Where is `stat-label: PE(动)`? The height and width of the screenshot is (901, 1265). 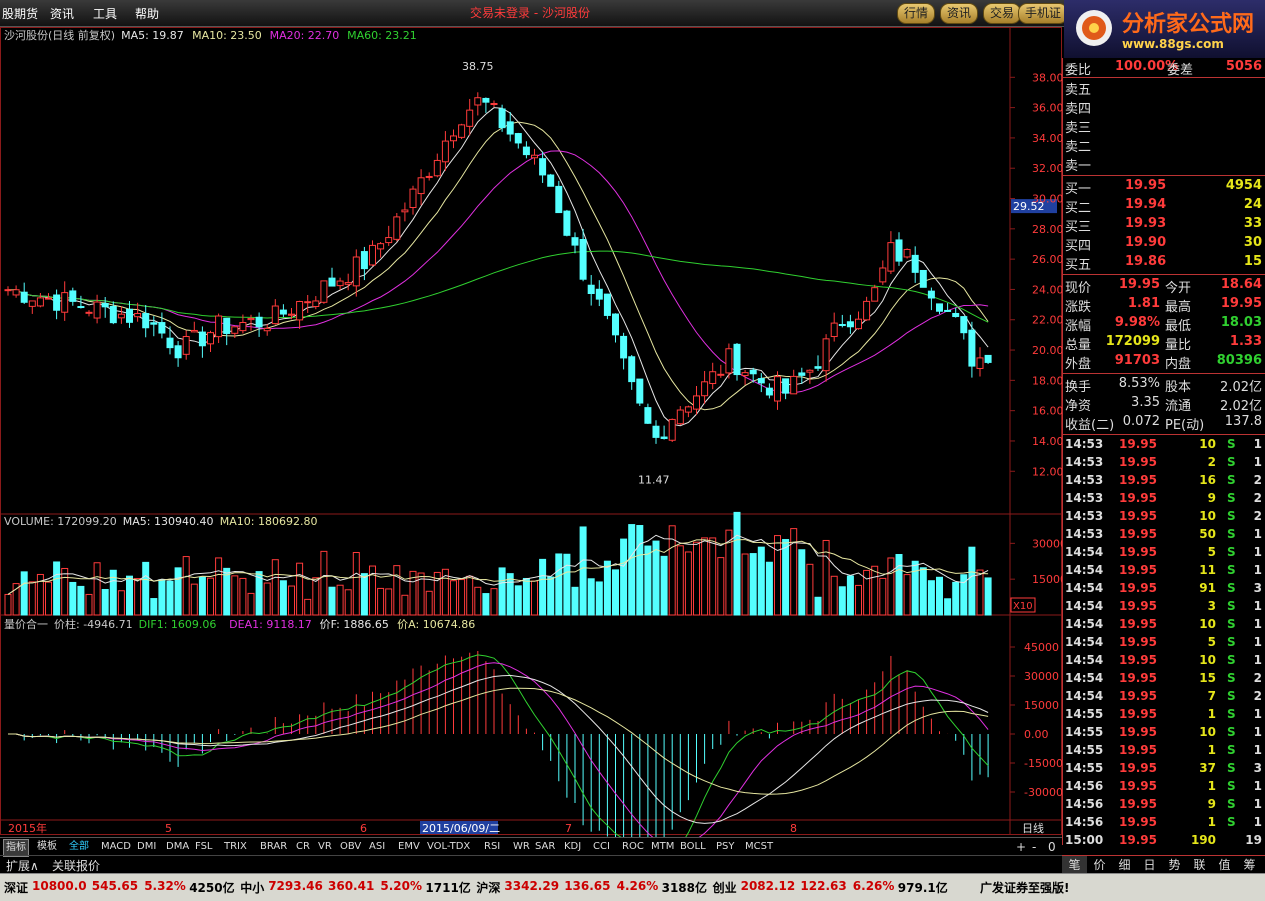
stat-label: PE(动) is located at coordinates (1185, 425).